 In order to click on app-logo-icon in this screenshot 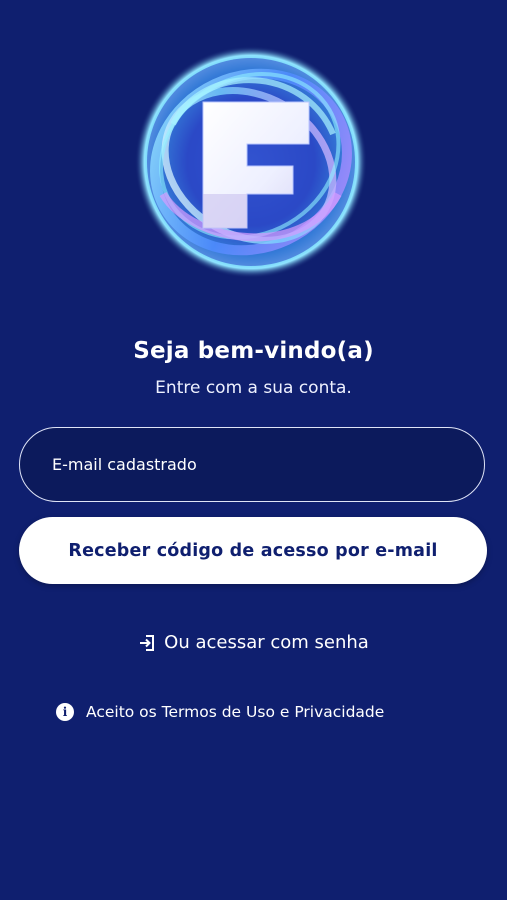, I will do `click(251, 162)`.